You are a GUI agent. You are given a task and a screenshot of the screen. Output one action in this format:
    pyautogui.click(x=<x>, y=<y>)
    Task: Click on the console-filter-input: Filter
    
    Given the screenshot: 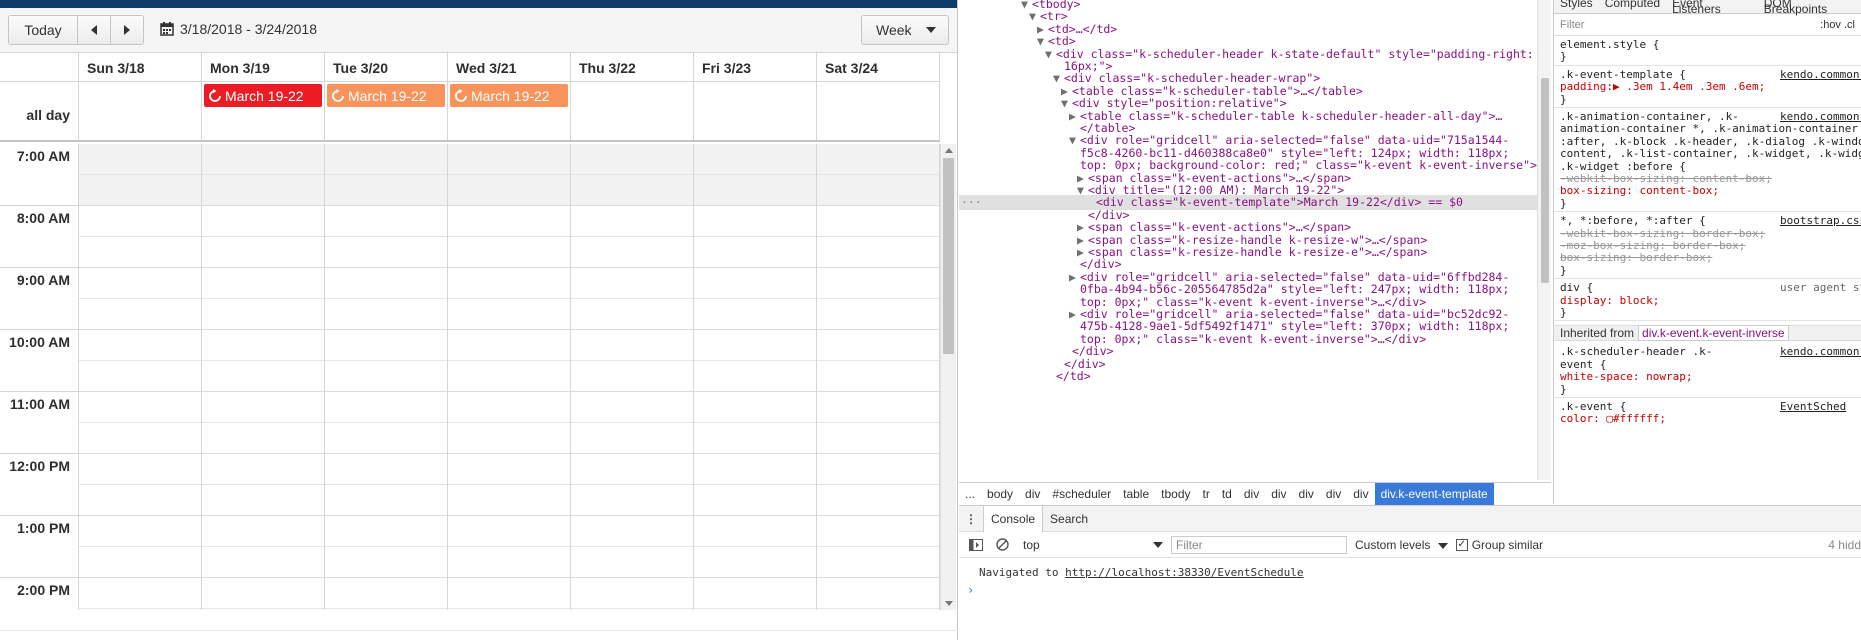 What is the action you would take?
    pyautogui.click(x=1259, y=544)
    